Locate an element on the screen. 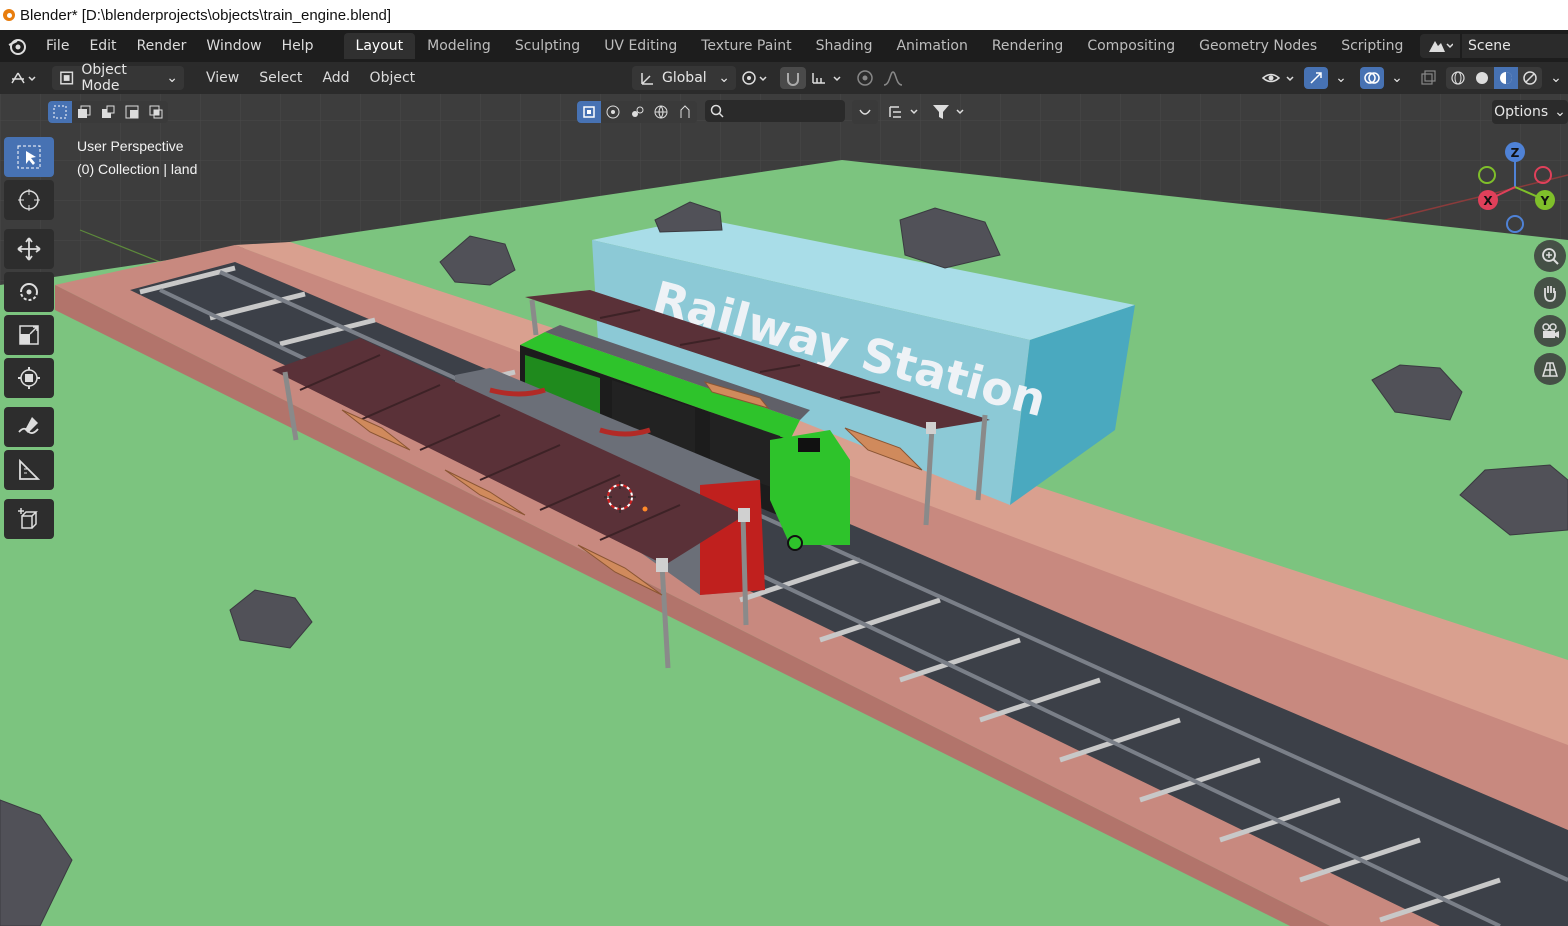 The image size is (1568, 926). tab-animation: Animation is located at coordinates (931, 46).